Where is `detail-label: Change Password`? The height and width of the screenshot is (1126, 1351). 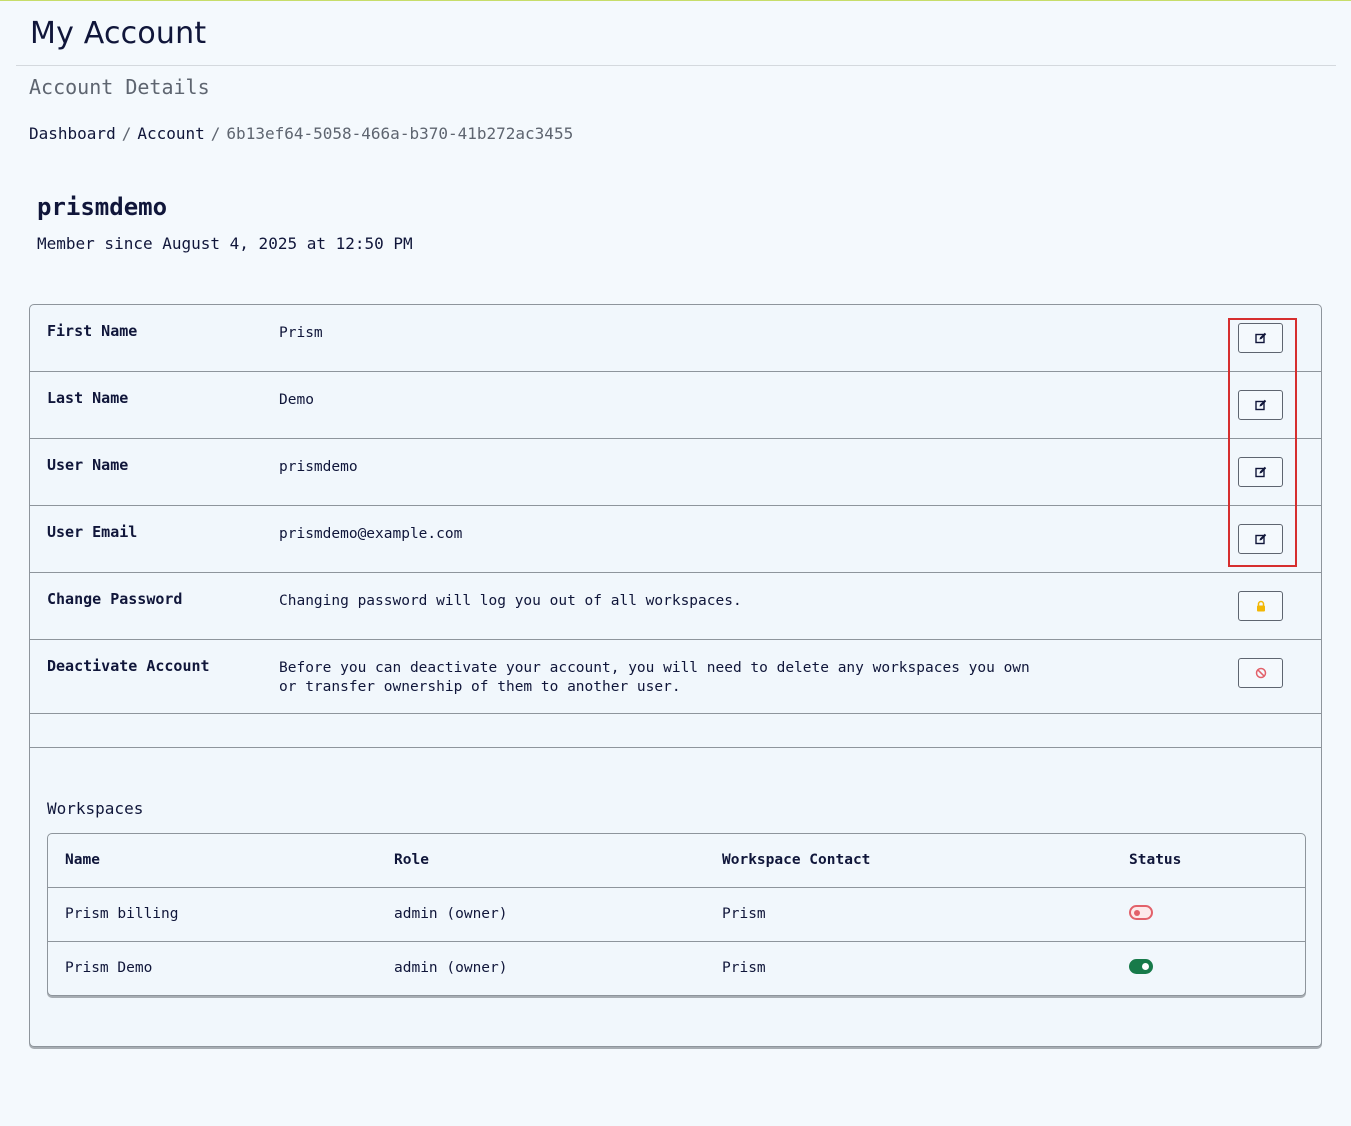
detail-label: Change Password is located at coordinates (115, 599).